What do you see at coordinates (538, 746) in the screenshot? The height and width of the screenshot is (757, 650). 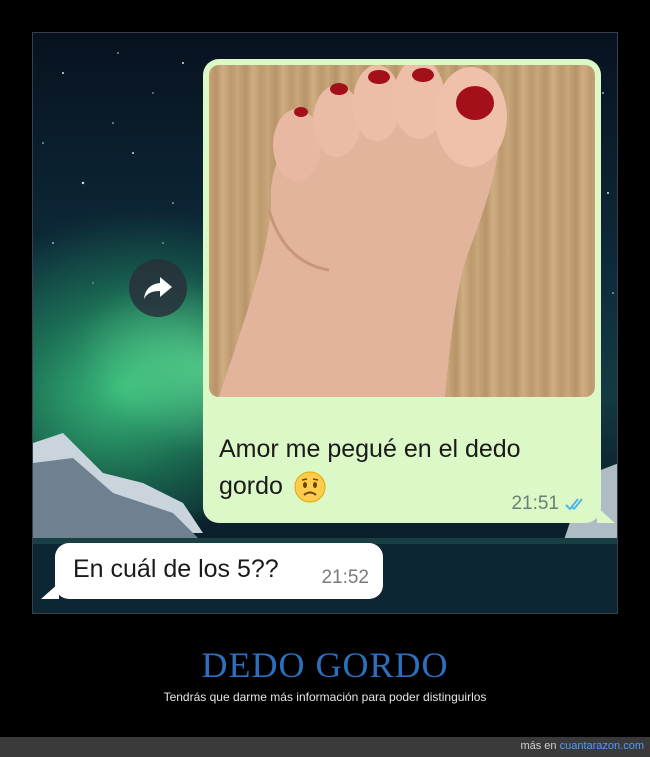 I see `footer-prefix: más en` at bounding box center [538, 746].